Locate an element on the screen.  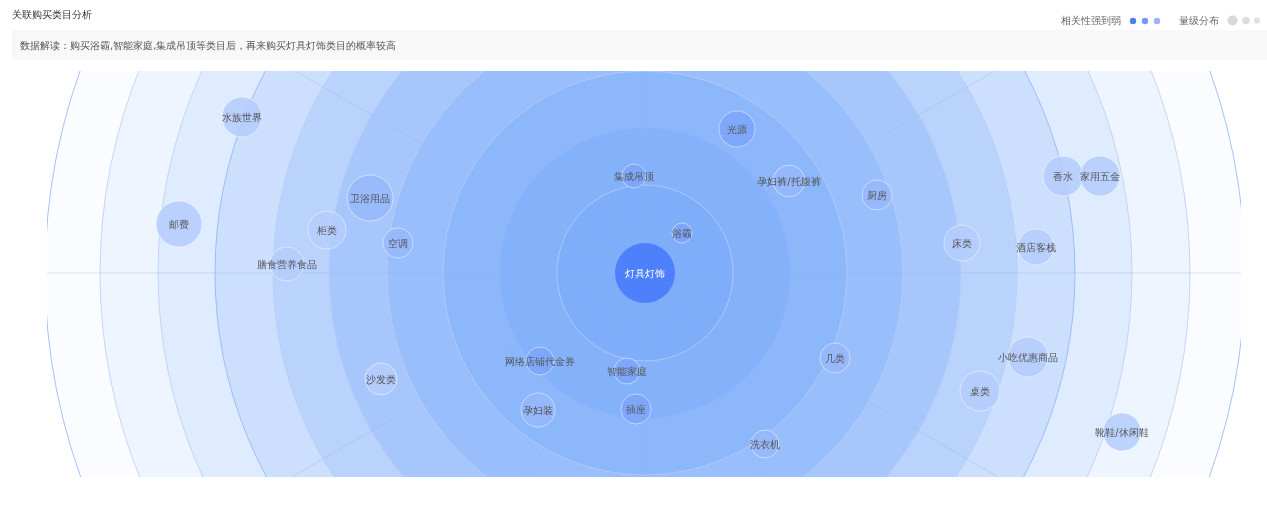
category-bubble: 插座 is located at coordinates (636, 409).